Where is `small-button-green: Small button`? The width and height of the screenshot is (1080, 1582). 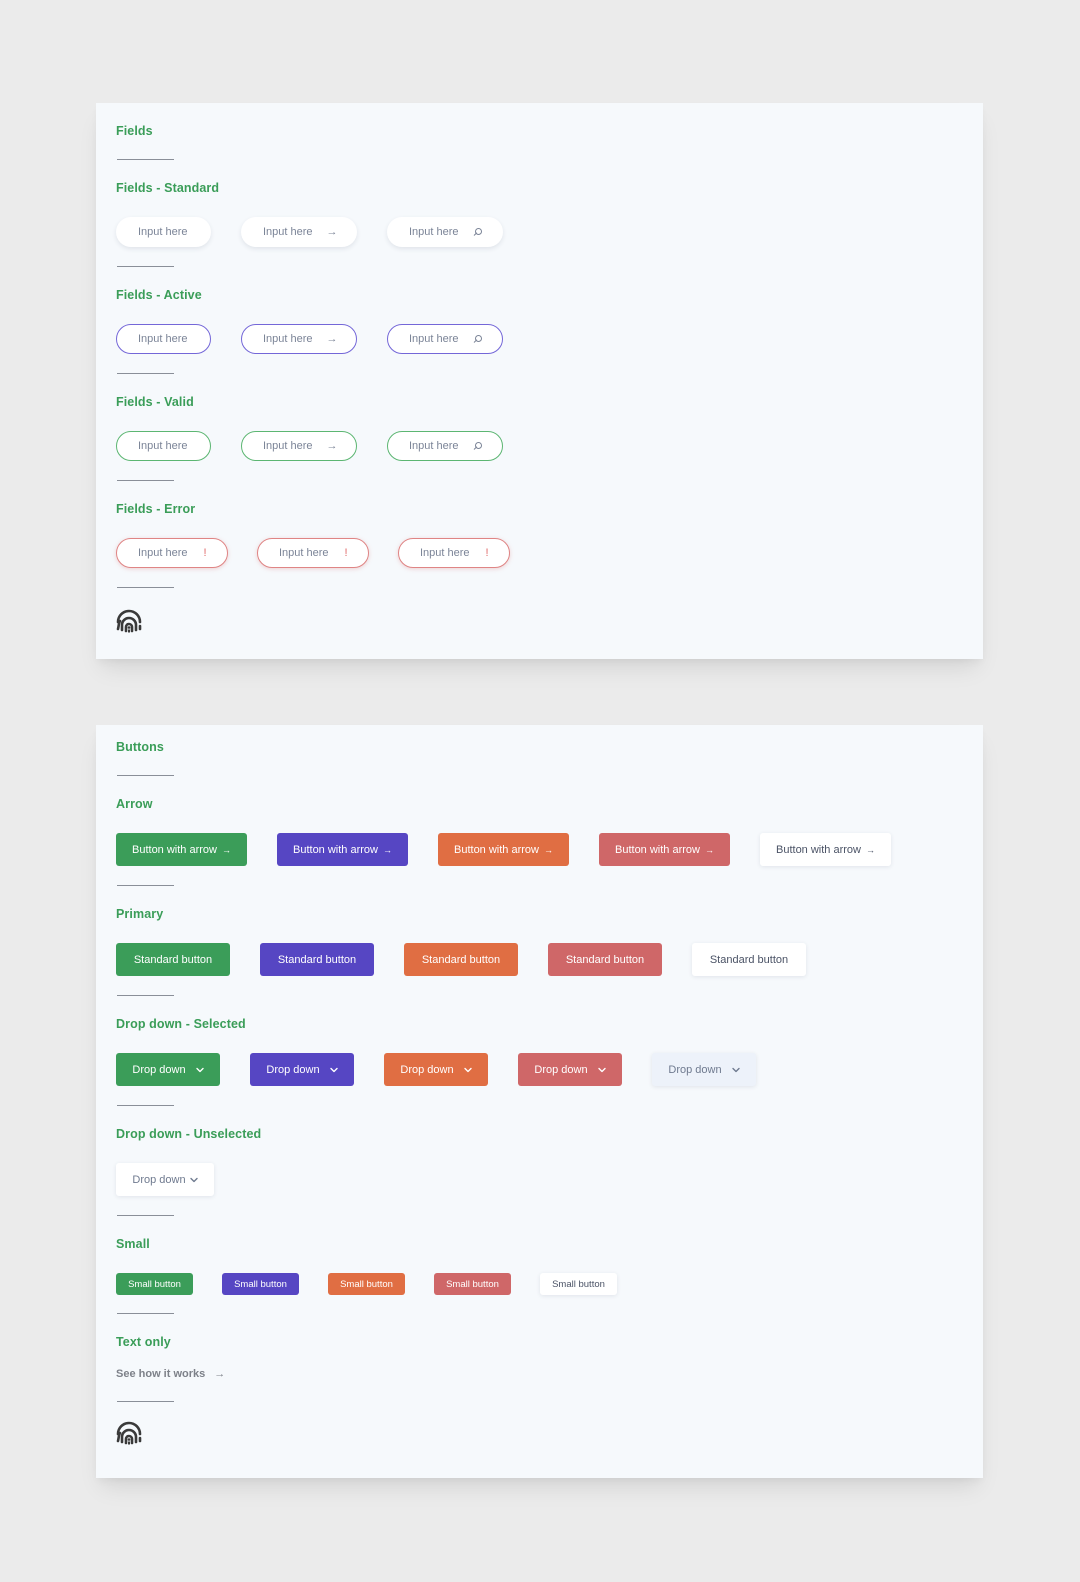
small-button-green: Small button is located at coordinates (154, 1284).